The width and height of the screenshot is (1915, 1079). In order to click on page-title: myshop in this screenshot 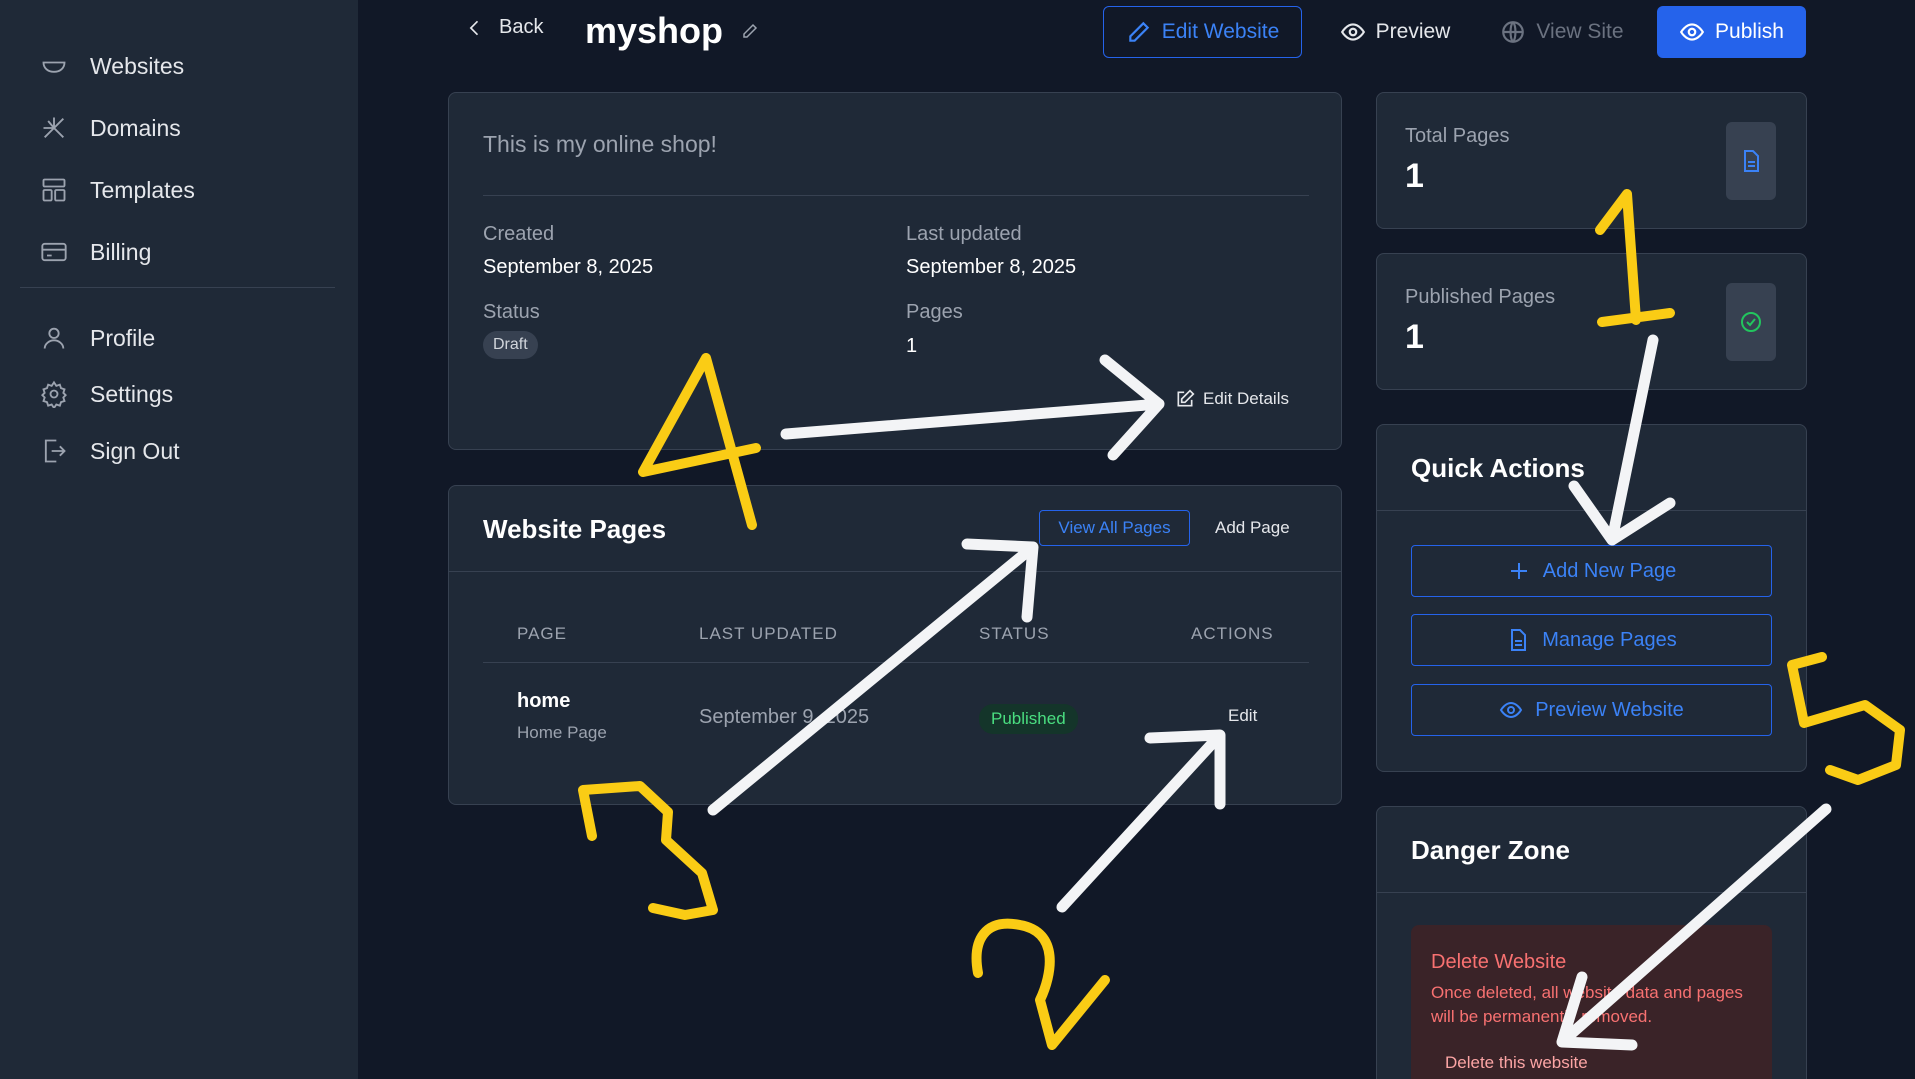, I will do `click(654, 30)`.